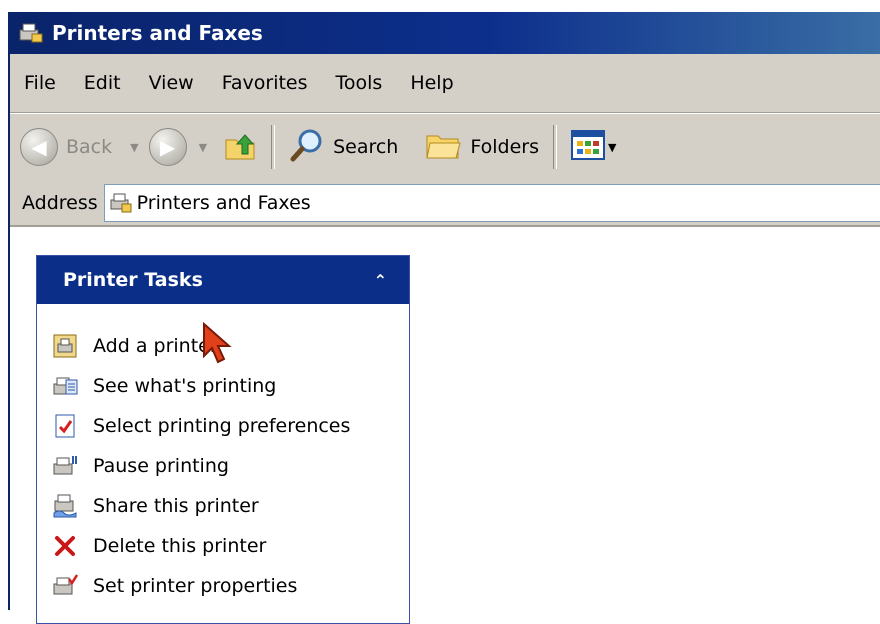  I want to click on forward-arrow-icon: ▶, so click(167, 147).